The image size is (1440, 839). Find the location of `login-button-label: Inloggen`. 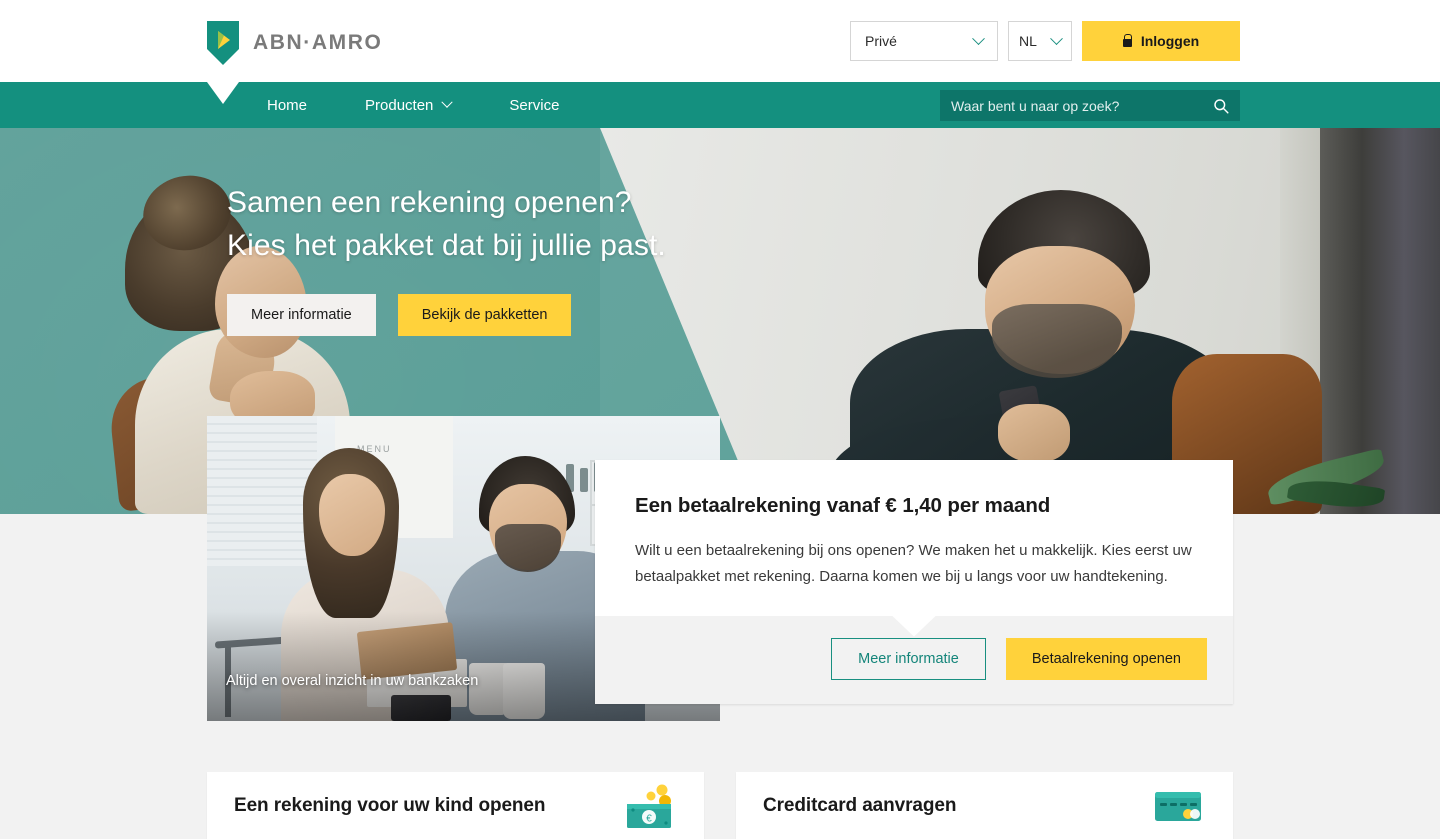

login-button-label: Inloggen is located at coordinates (1170, 41).